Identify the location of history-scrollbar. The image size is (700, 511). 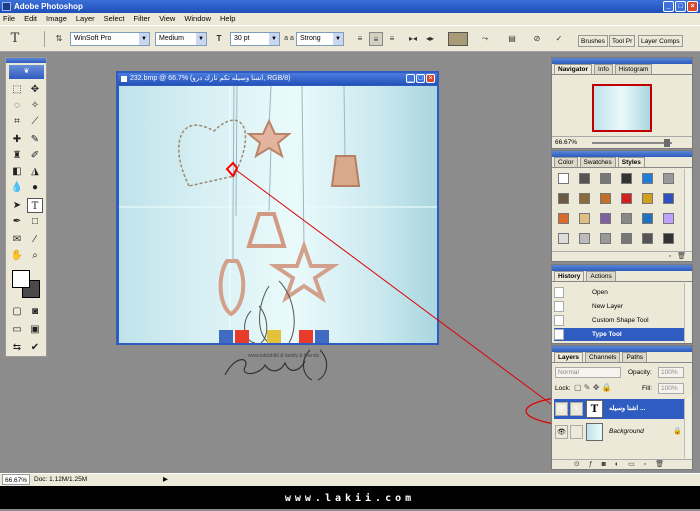
(687, 313).